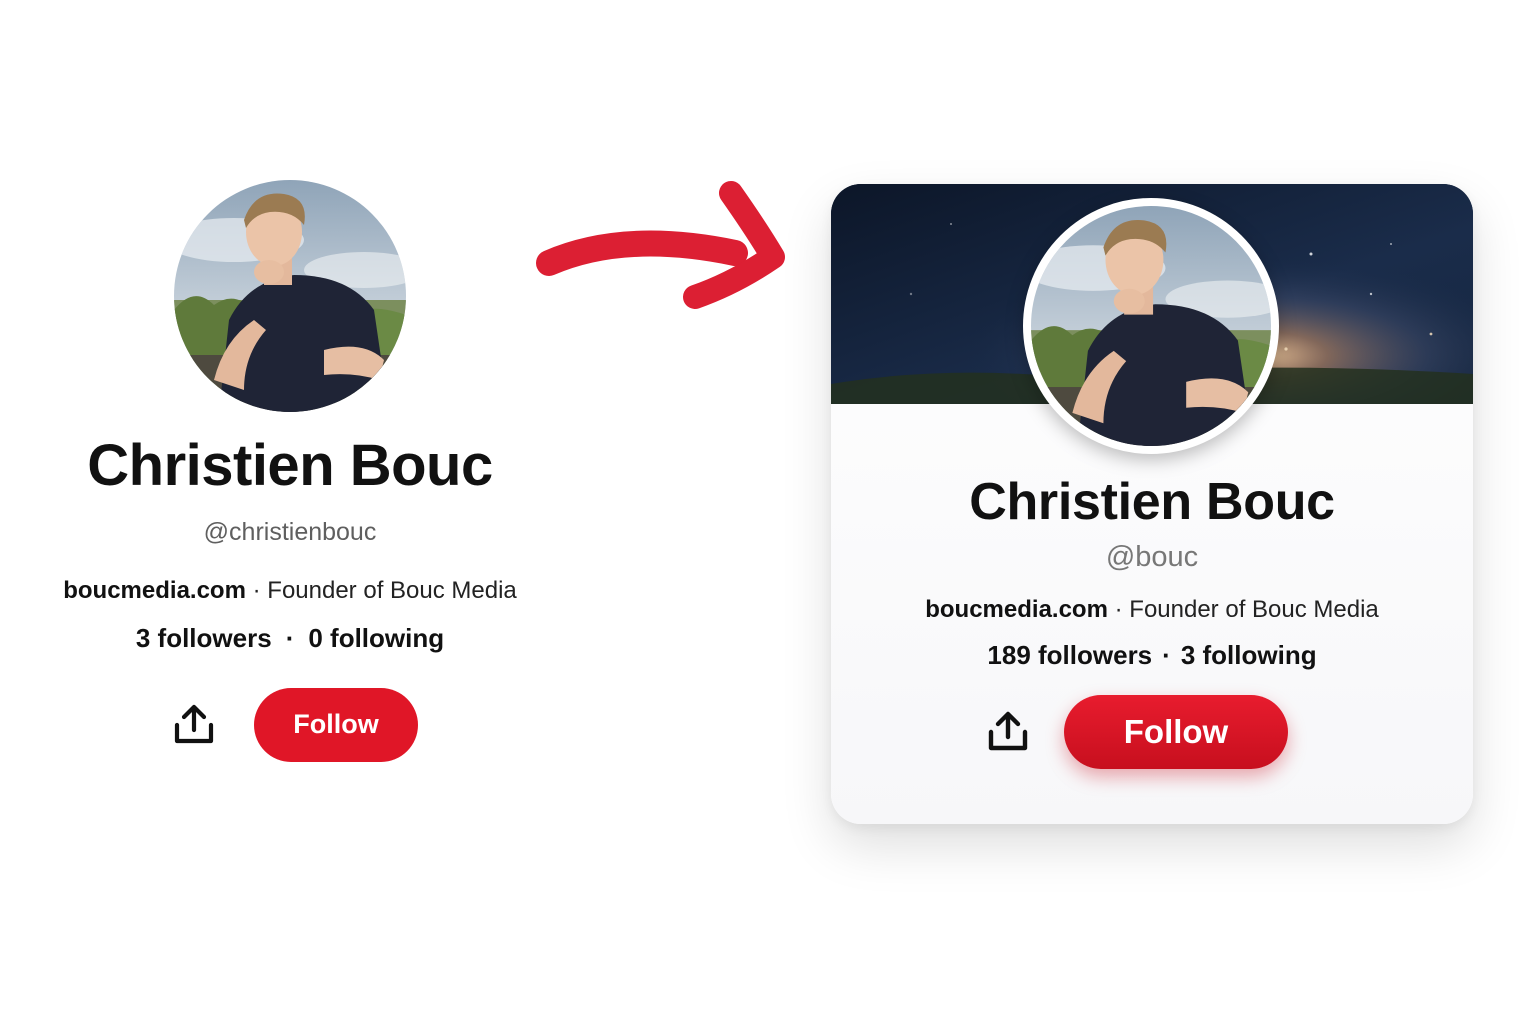 The height and width of the screenshot is (1024, 1536). Describe the element at coordinates (204, 638) in the screenshot. I see `followers-count: 3 followers` at that location.